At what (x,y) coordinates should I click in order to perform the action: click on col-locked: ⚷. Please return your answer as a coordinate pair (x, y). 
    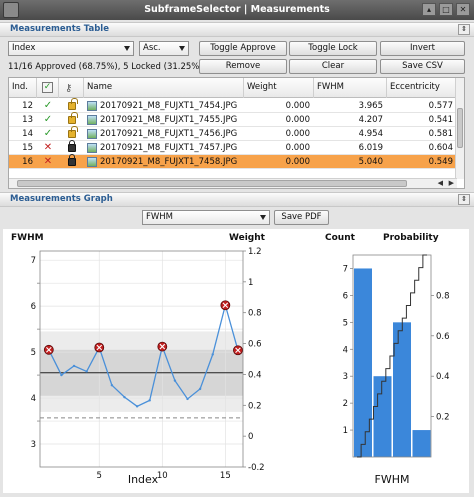
    Looking at the image, I should click on (71, 88).